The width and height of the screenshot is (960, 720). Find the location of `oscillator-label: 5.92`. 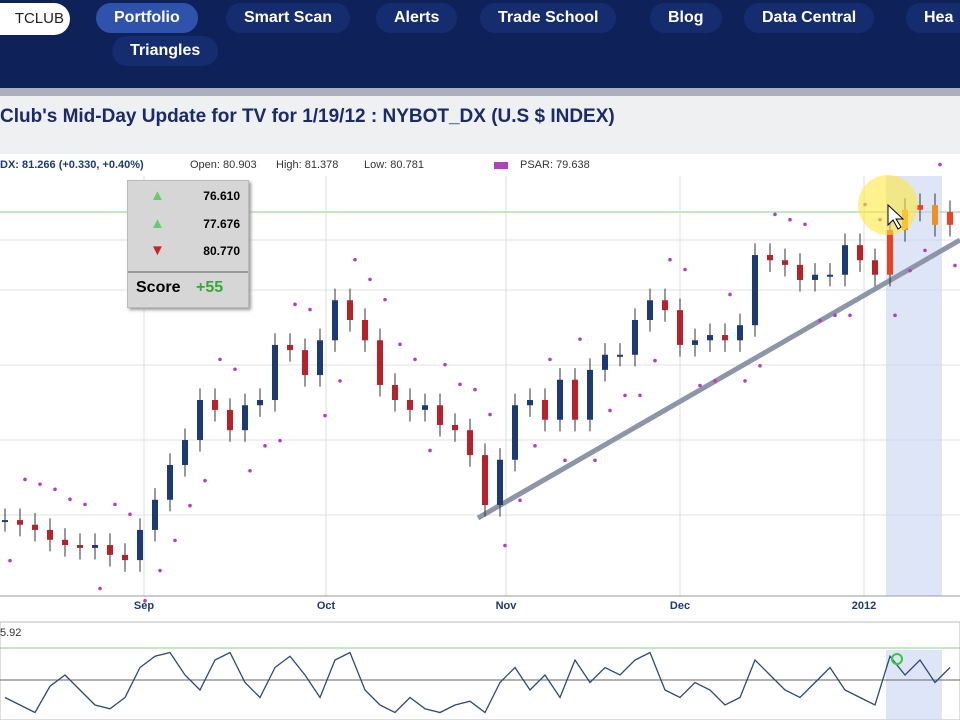

oscillator-label: 5.92 is located at coordinates (10, 633).